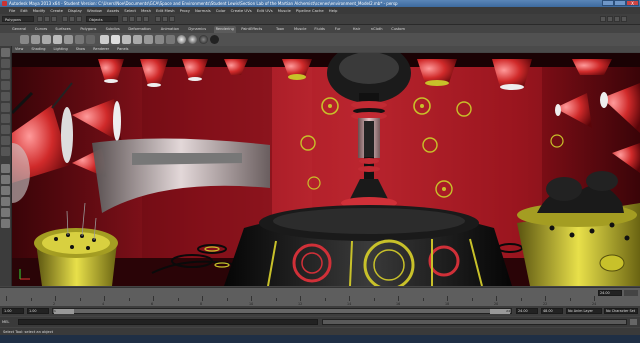  I want to click on menu-color: Color, so click(221, 10).